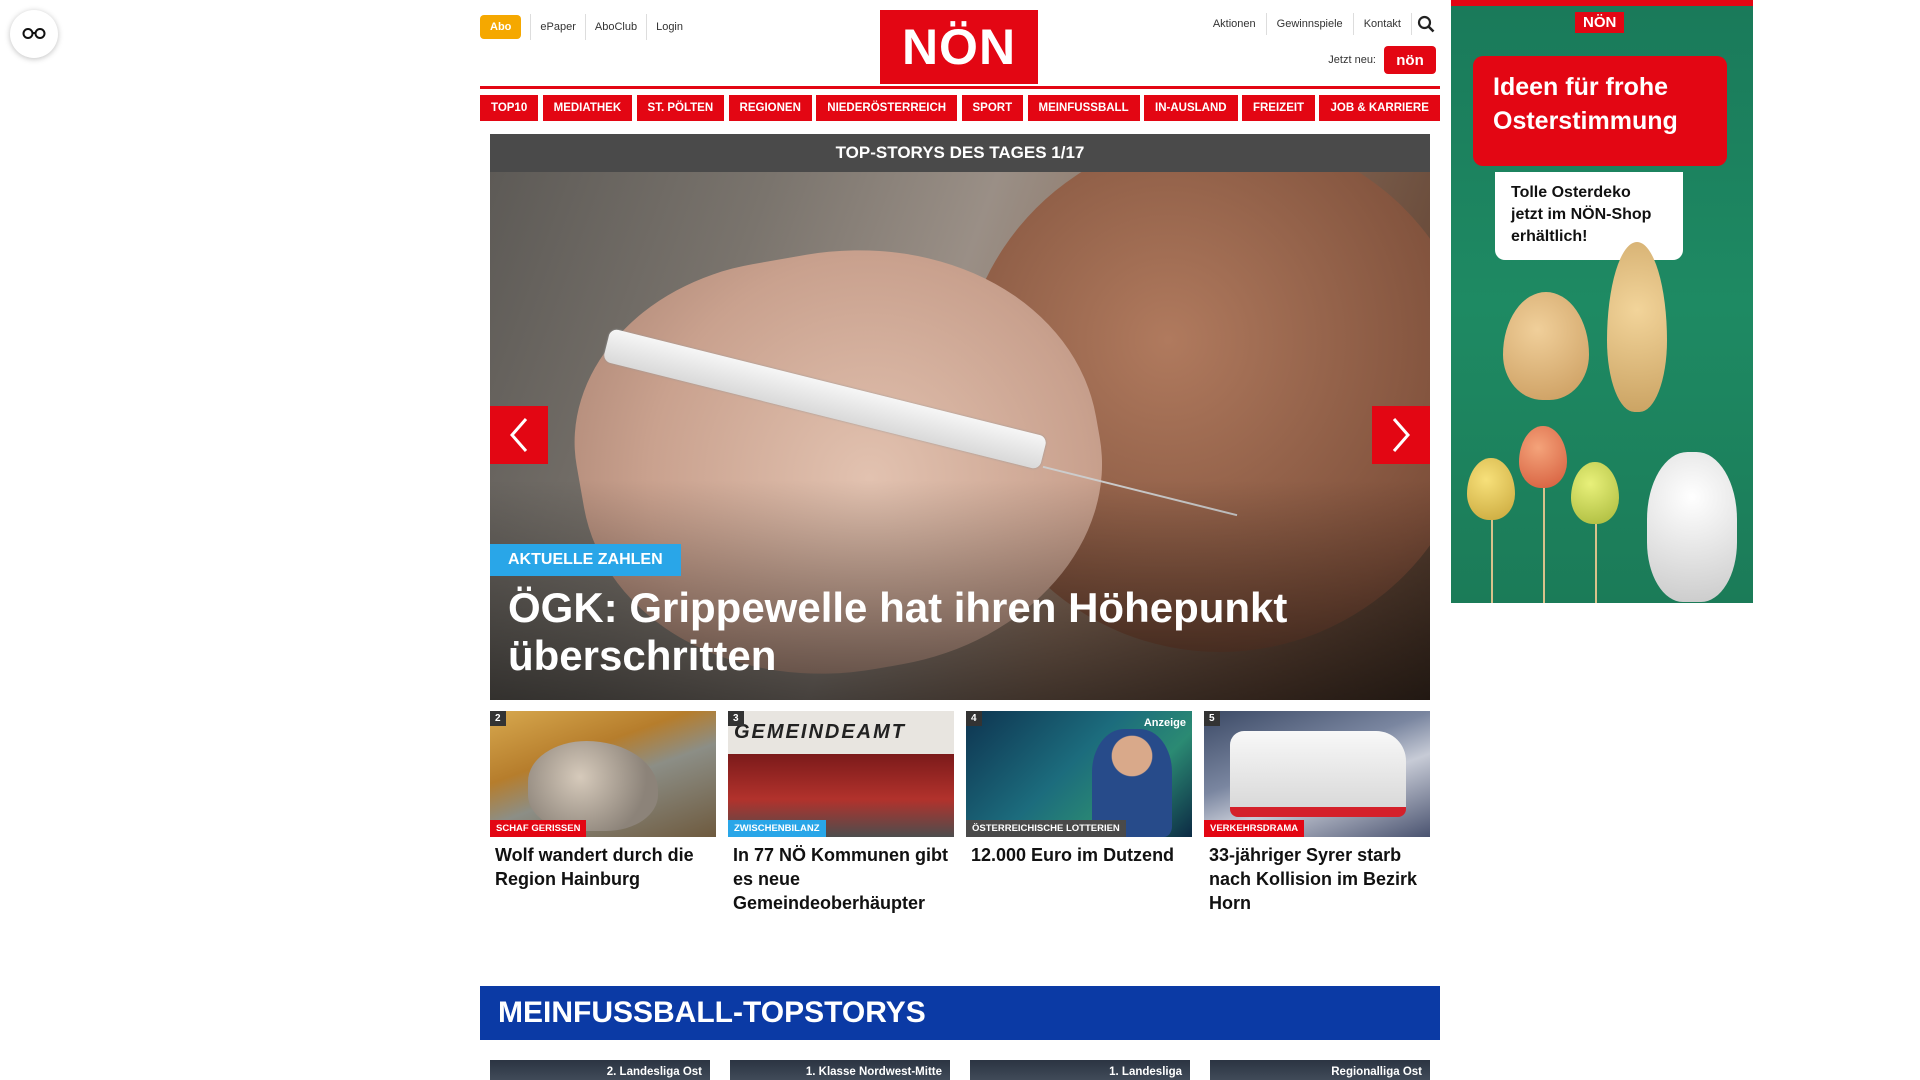  I want to click on football-teaser: 1. Klasse Nordwest-Mitte, so click(840, 1070).